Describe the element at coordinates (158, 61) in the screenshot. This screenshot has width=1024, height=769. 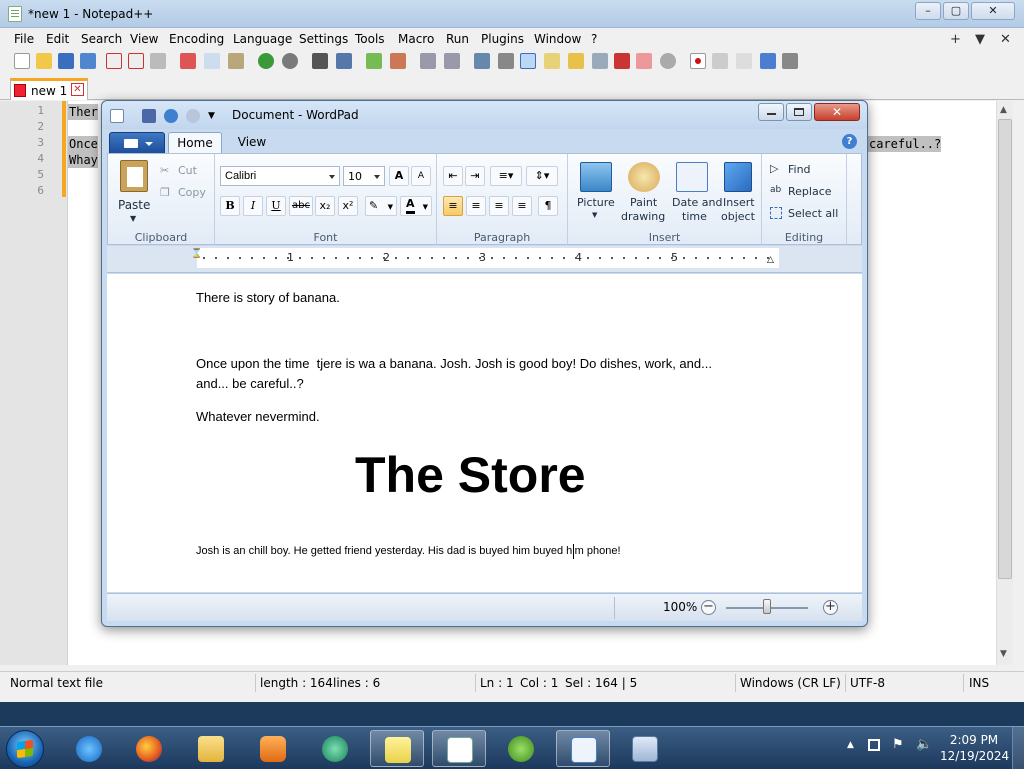
I see `print-icon` at that location.